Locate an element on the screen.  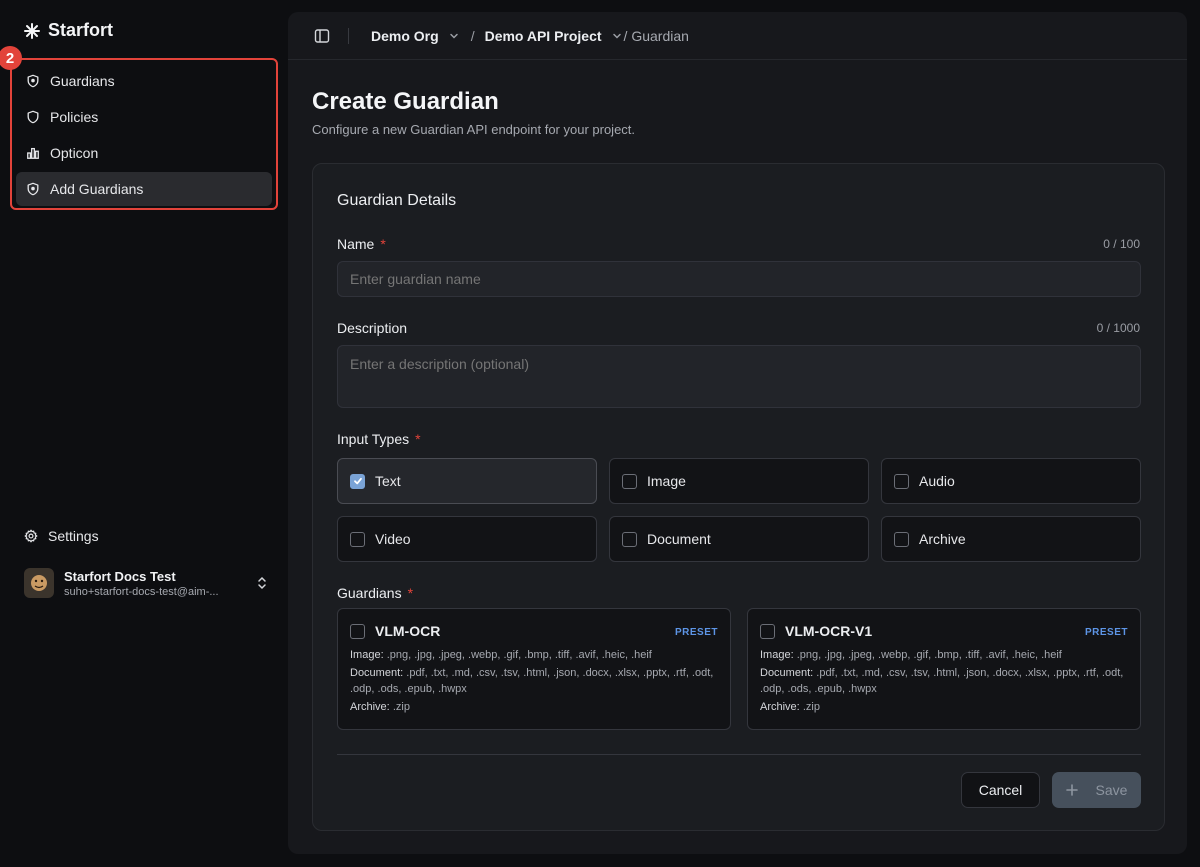
breadcrumb-current: / Guardian is located at coordinates (656, 35).